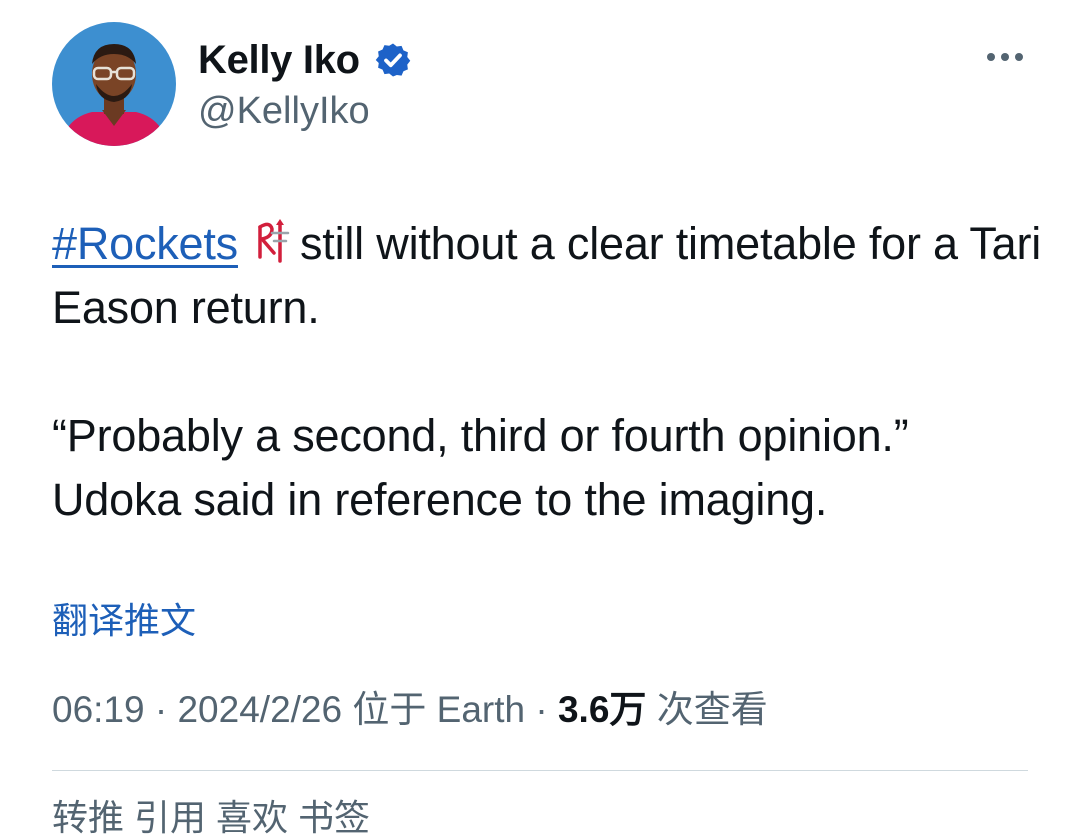 The image size is (1080, 840). Describe the element at coordinates (602, 709) in the screenshot. I see `views-count: 3.6万` at that location.